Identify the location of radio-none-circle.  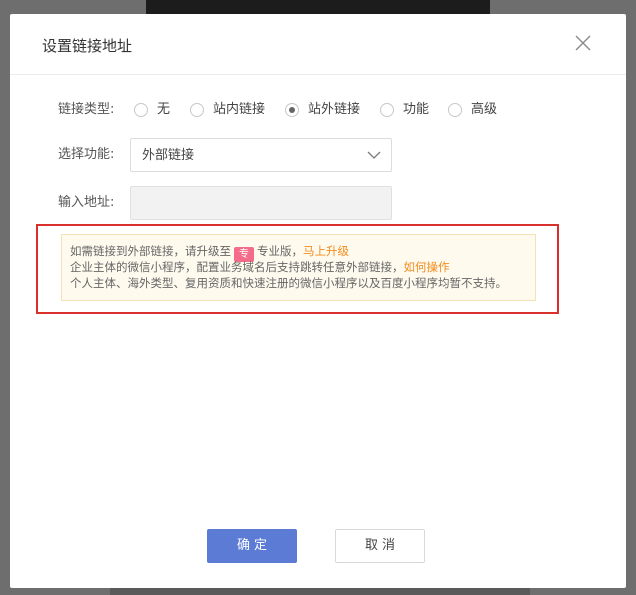
(141, 110).